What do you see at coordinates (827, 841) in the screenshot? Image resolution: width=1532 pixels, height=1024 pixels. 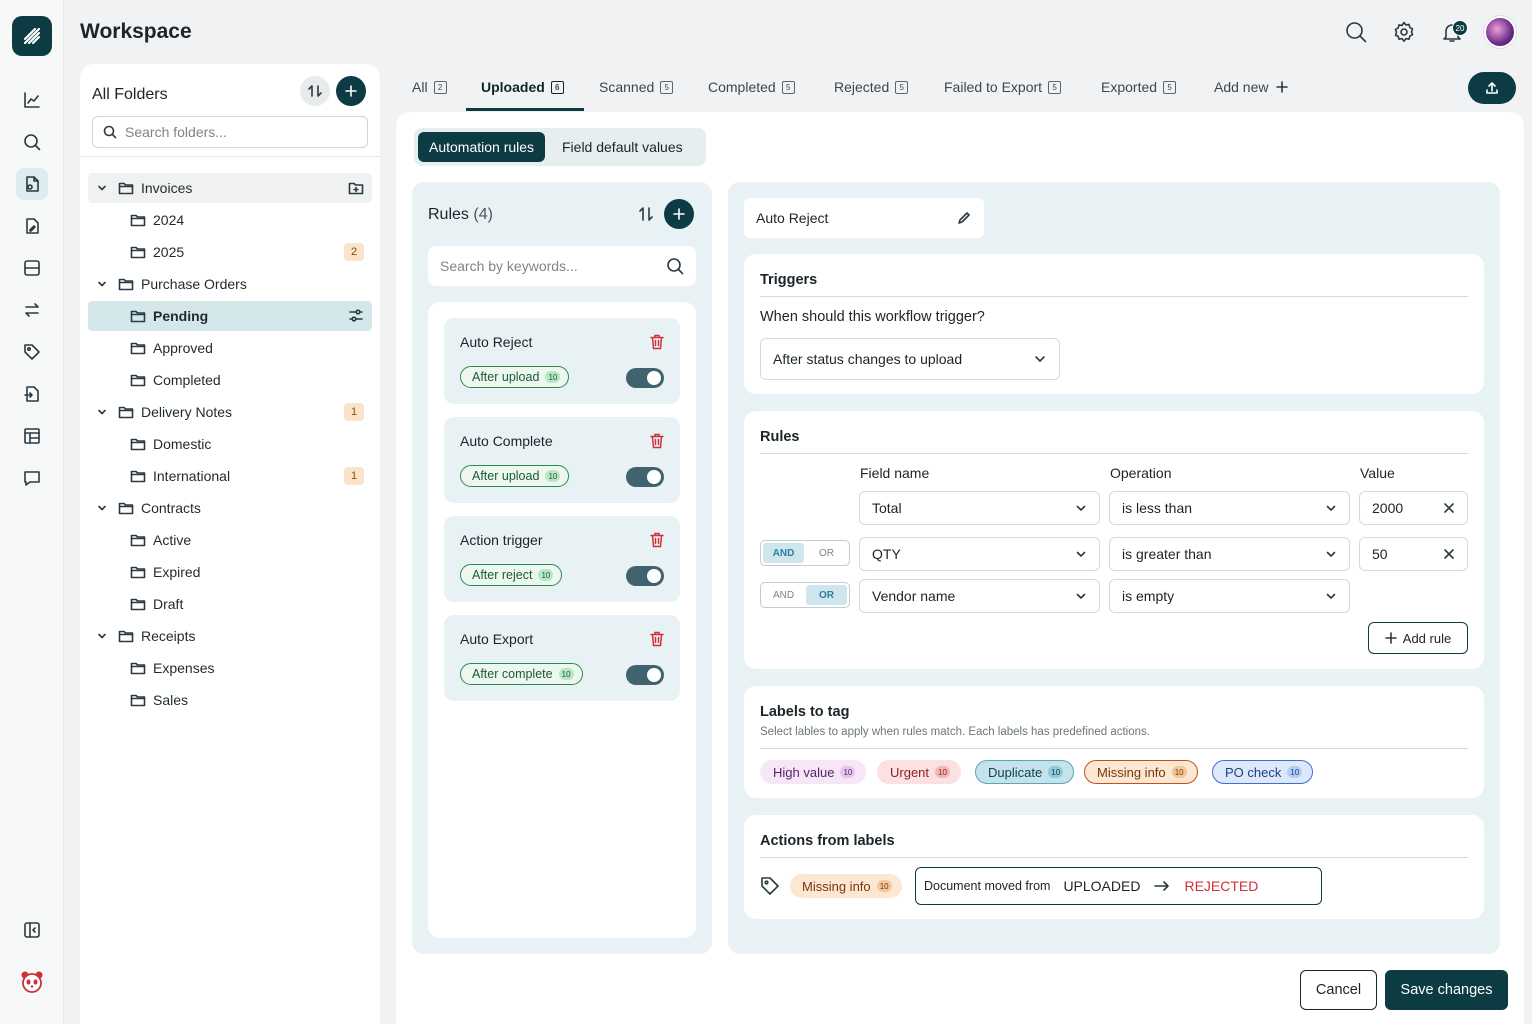 I see `actions-title: Actions from labels` at bounding box center [827, 841].